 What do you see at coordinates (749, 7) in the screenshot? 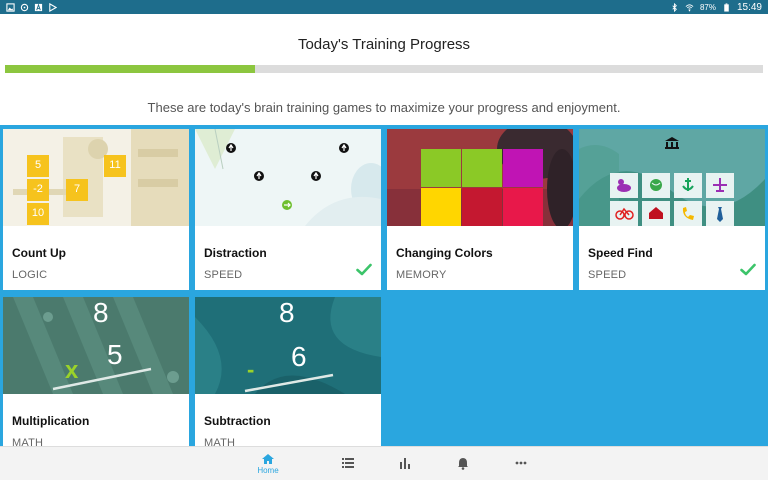
I see `clock: 15:49` at bounding box center [749, 7].